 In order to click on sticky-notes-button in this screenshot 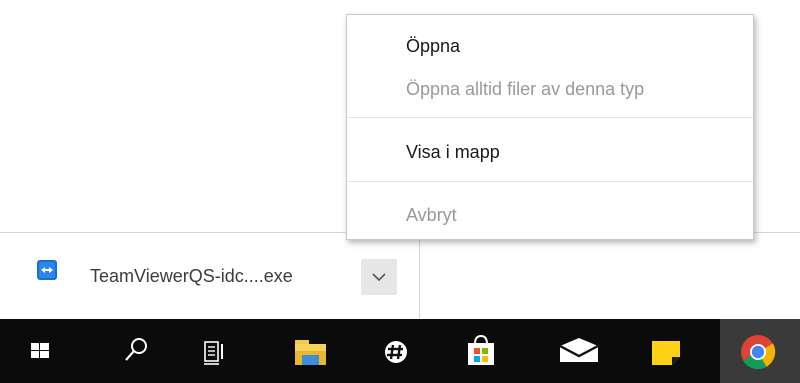, I will do `click(666, 351)`.